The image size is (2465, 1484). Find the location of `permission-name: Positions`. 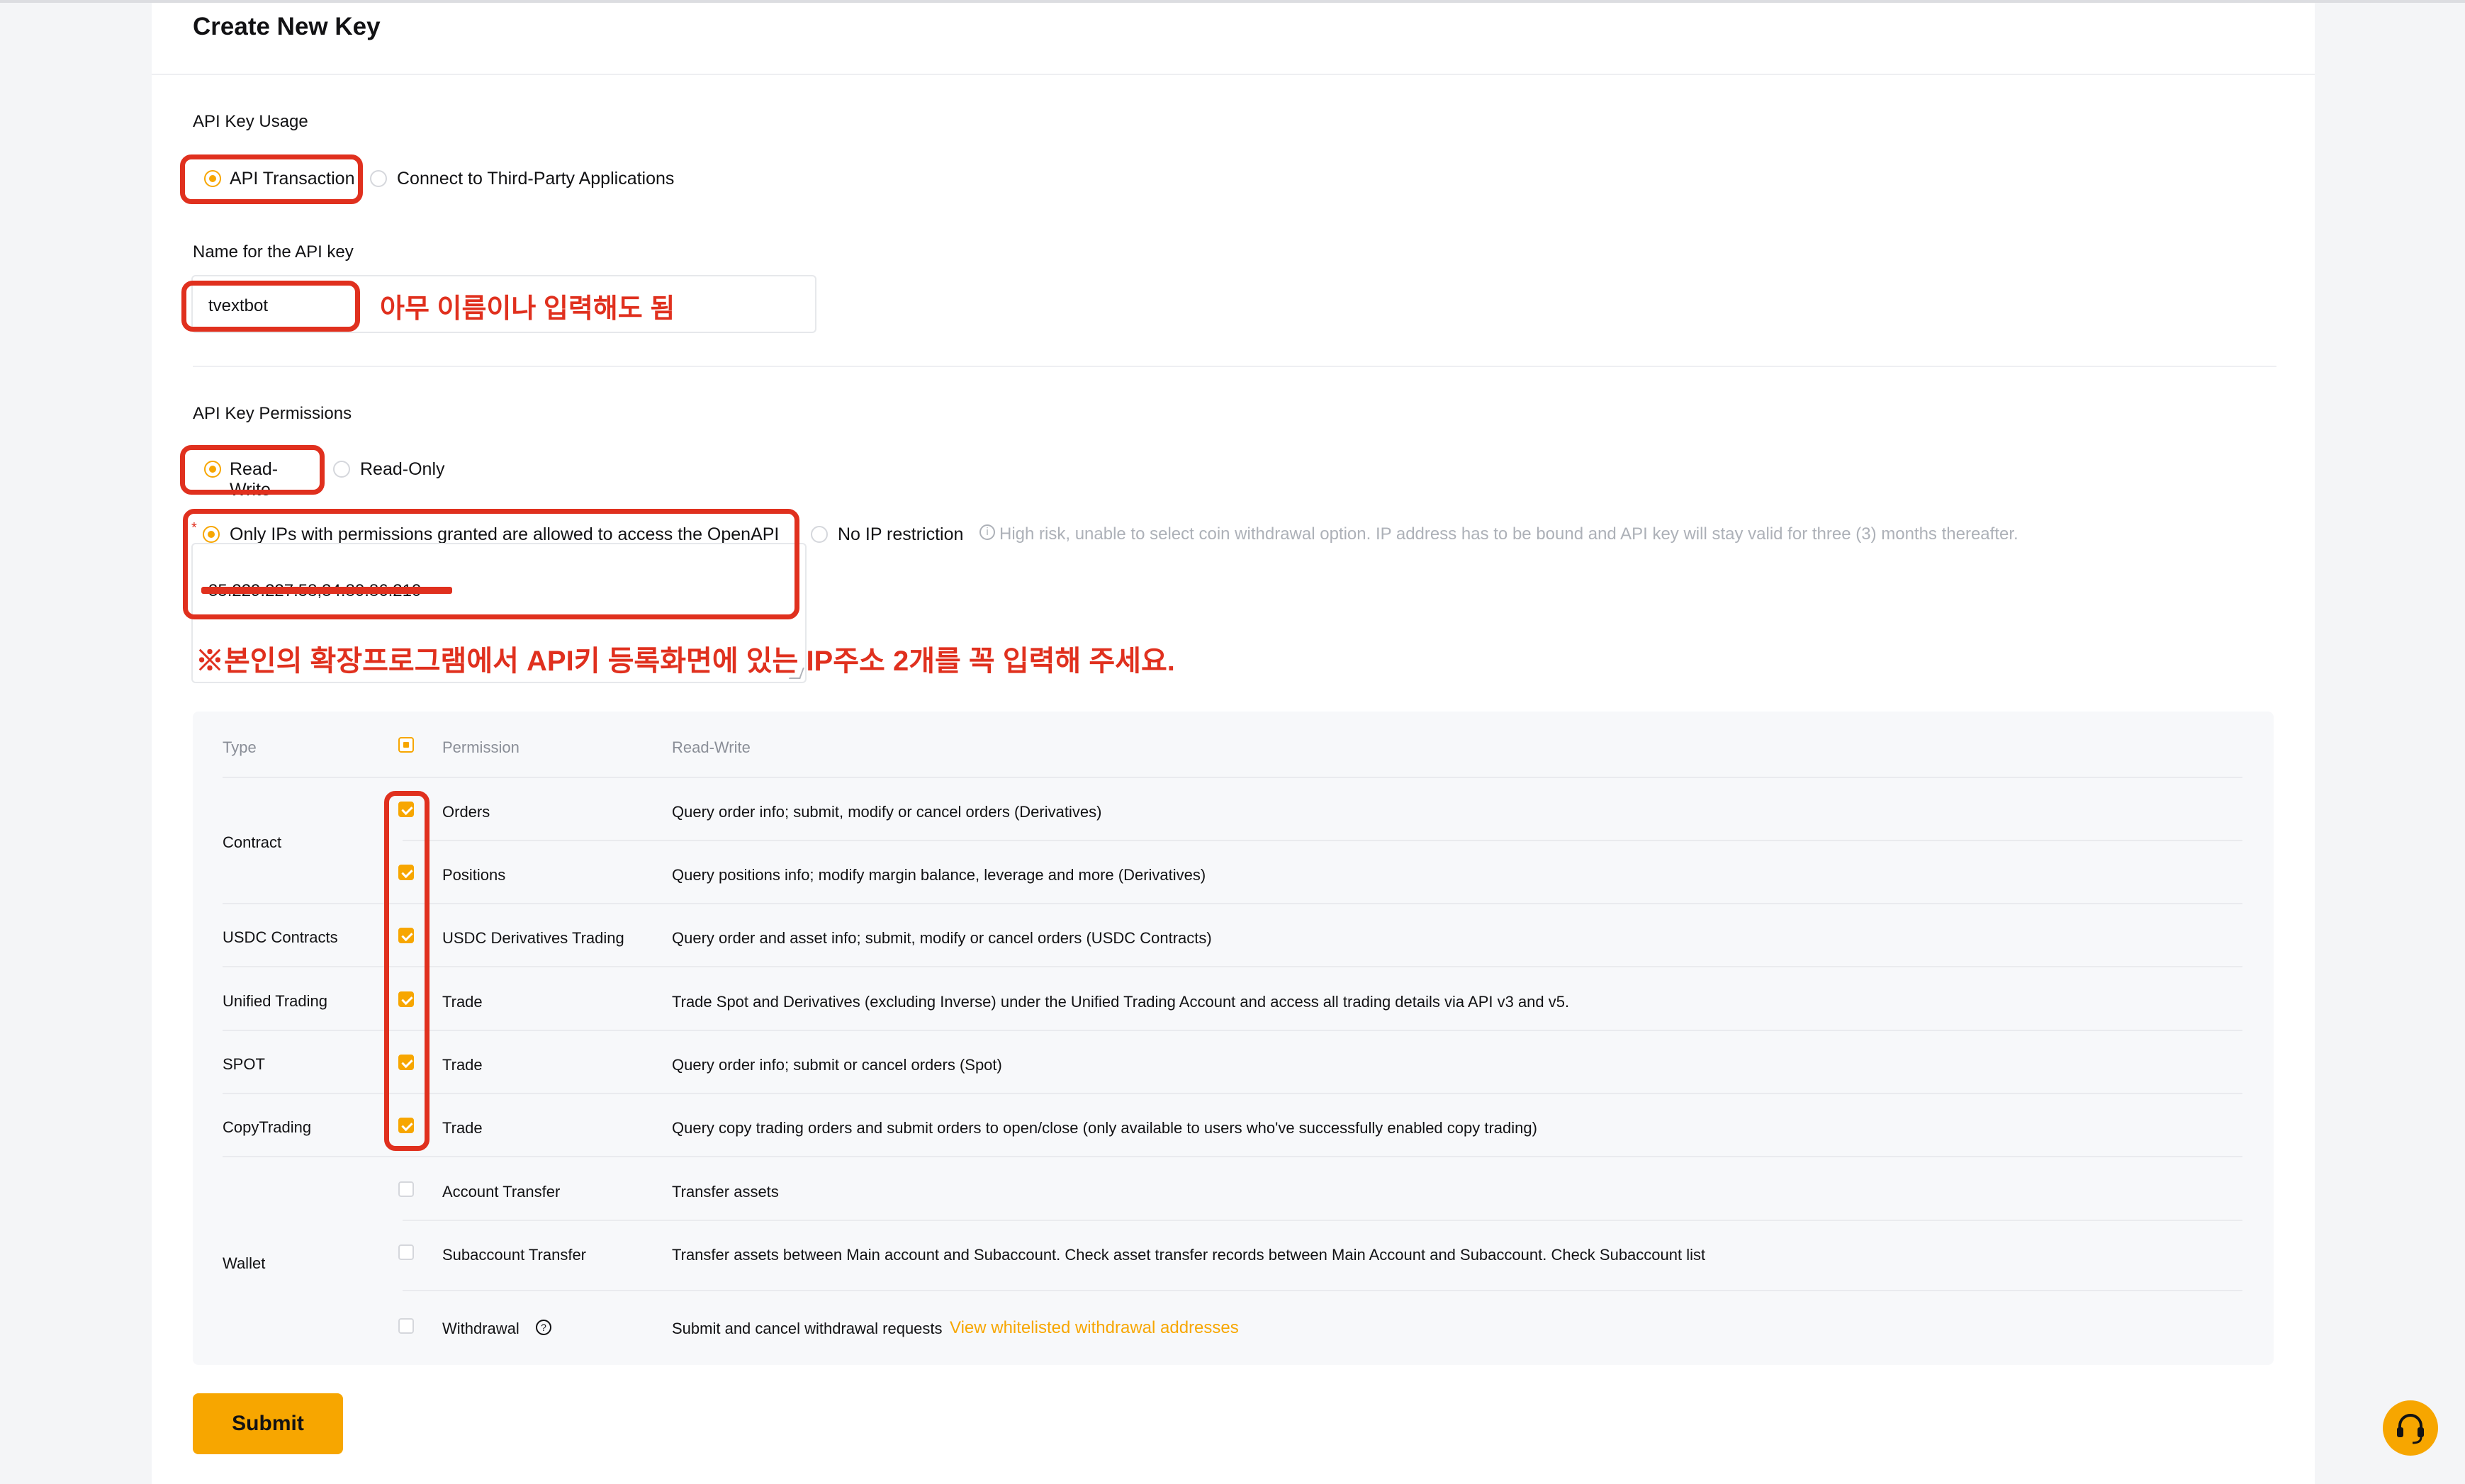

permission-name: Positions is located at coordinates (474, 875).